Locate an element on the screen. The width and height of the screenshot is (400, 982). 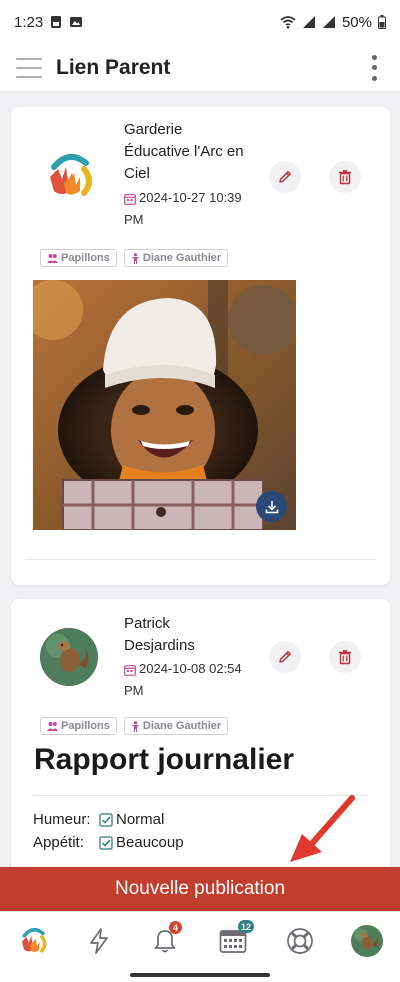
avatar-icon is located at coordinates (367, 941).